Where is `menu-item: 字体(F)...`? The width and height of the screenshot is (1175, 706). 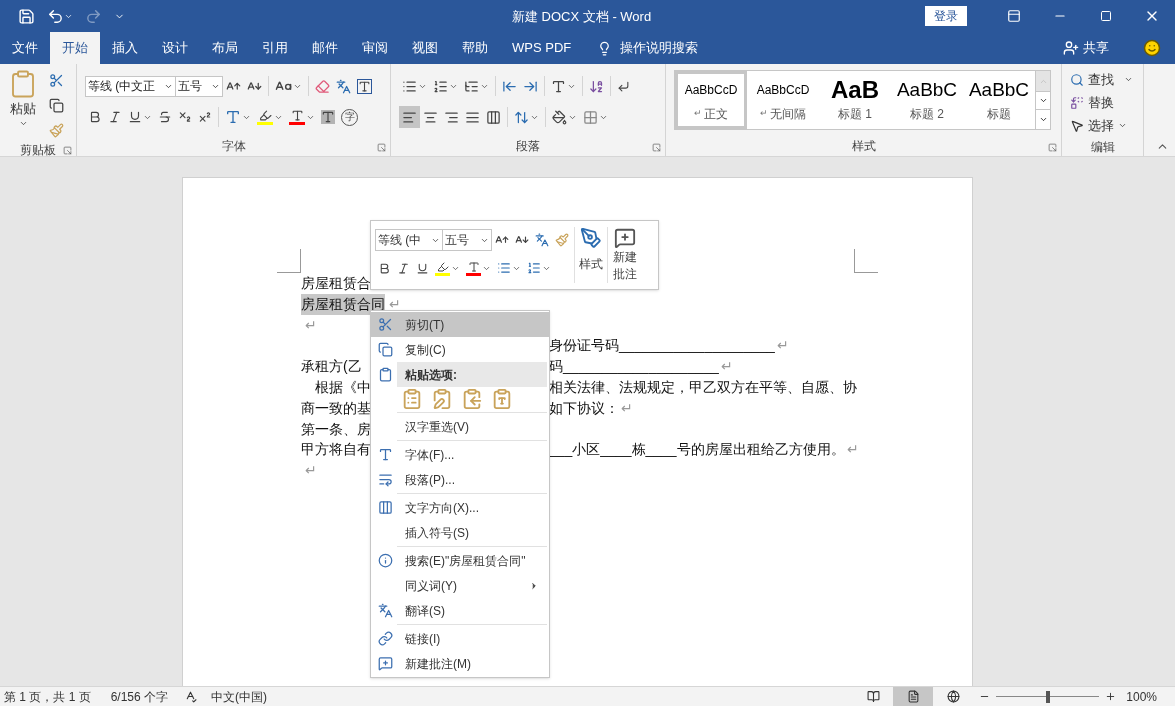 menu-item: 字体(F)... is located at coordinates (472, 454).